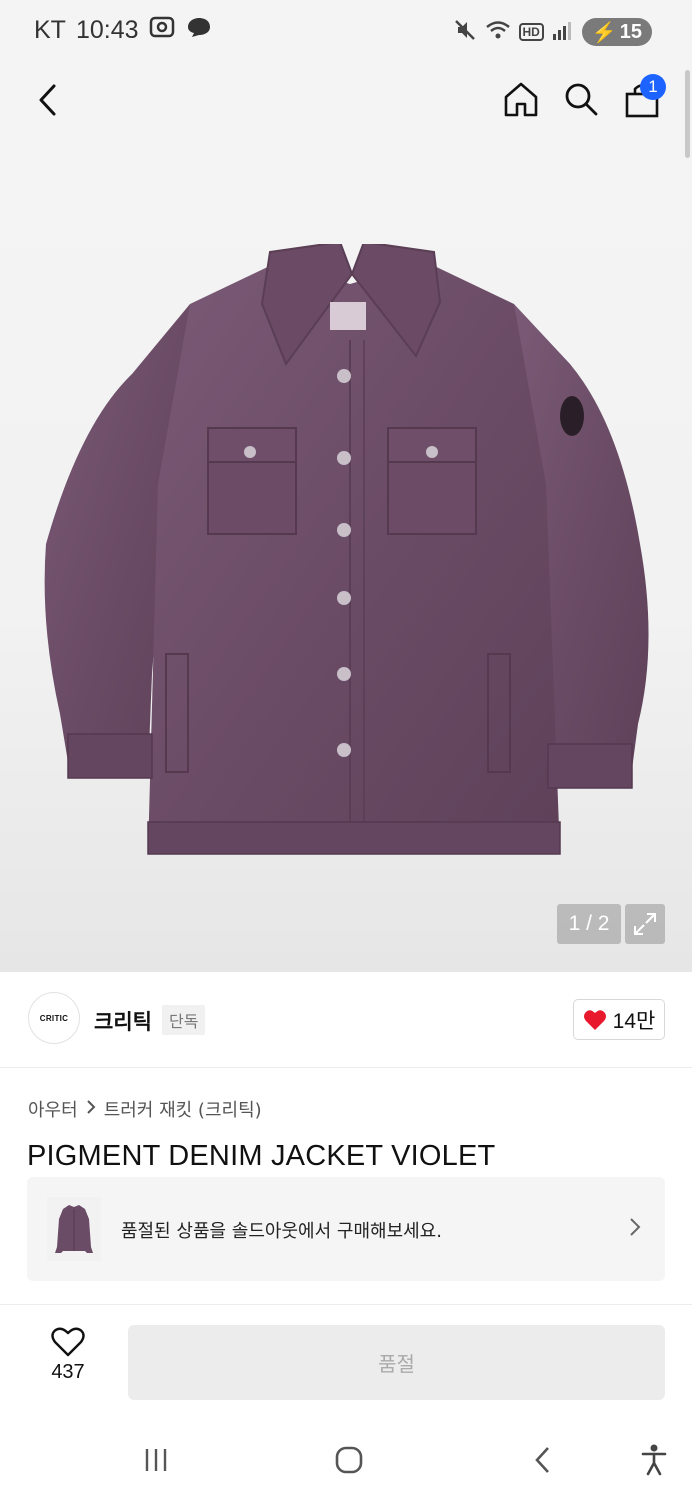 This screenshot has height=1500, width=692. Describe the element at coordinates (281, 1231) in the screenshot. I see `soldout-message: 품절된 상품을 솔드아웃에서 구매해보세요.` at that location.